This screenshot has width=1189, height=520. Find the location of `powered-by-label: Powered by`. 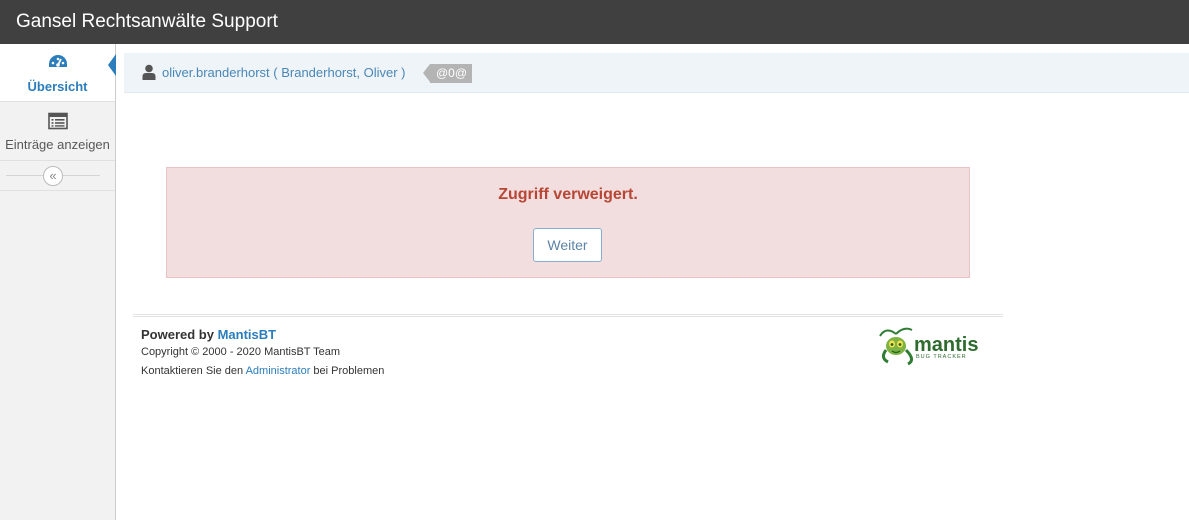

powered-by-label: Powered by is located at coordinates (179, 334).